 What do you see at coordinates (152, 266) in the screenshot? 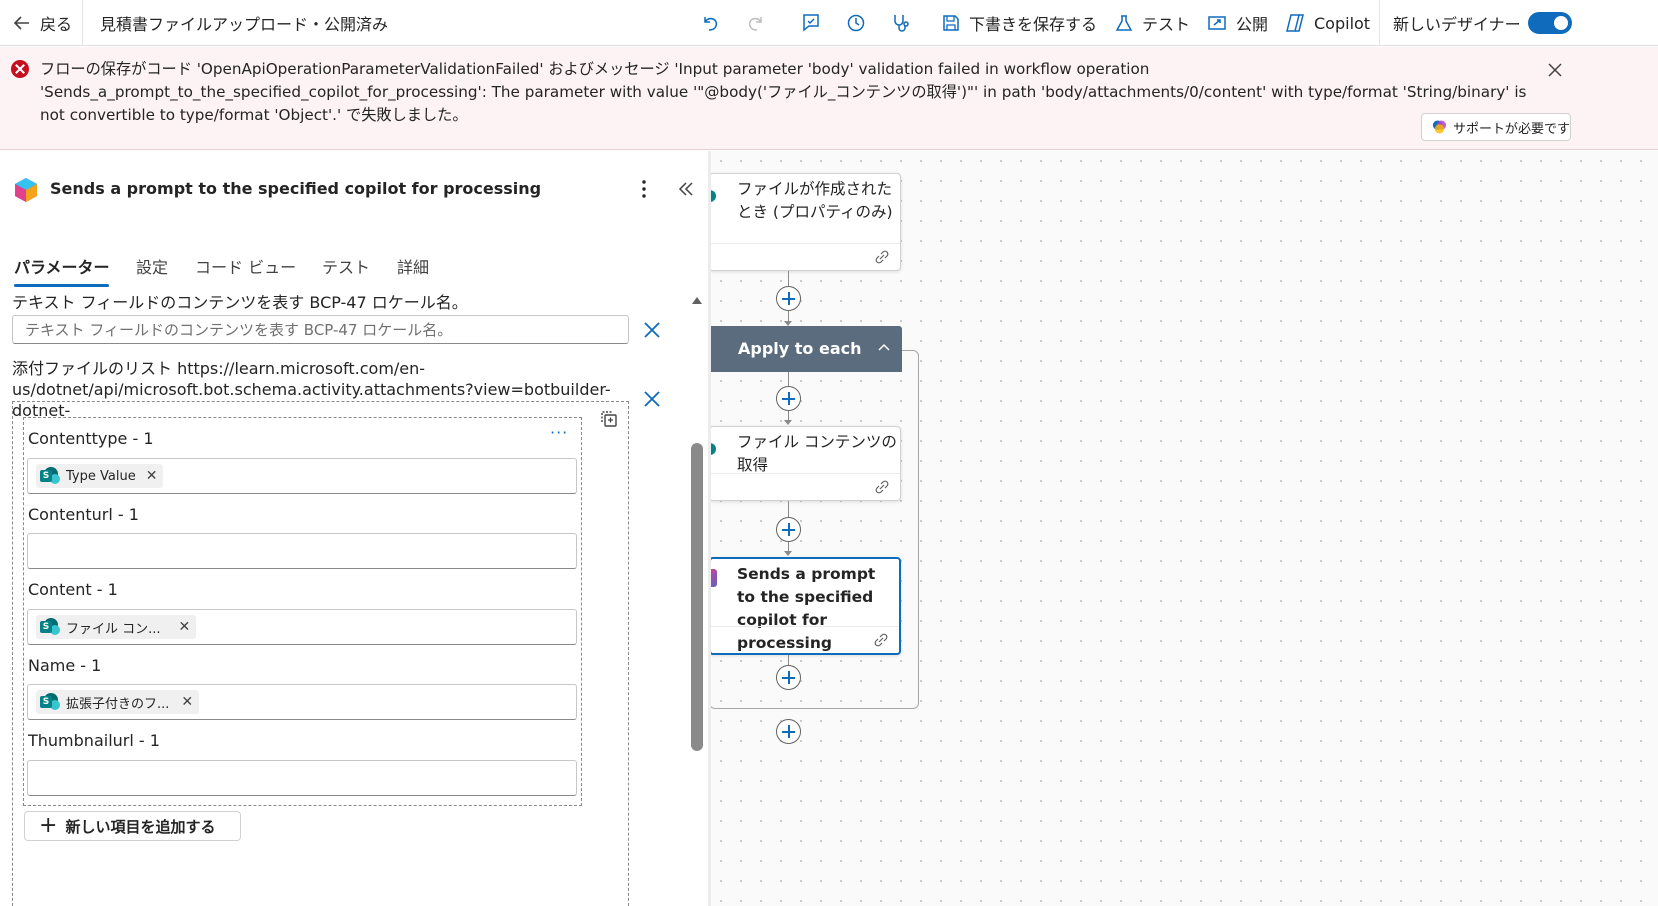
I see `tab-settings: 設定` at bounding box center [152, 266].